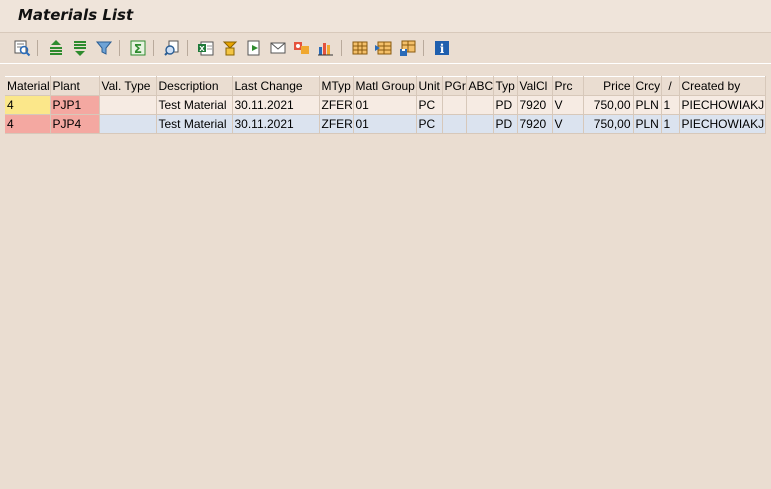 This screenshot has width=771, height=489. What do you see at coordinates (56, 48) in the screenshot?
I see `sort-ascending-icon` at bounding box center [56, 48].